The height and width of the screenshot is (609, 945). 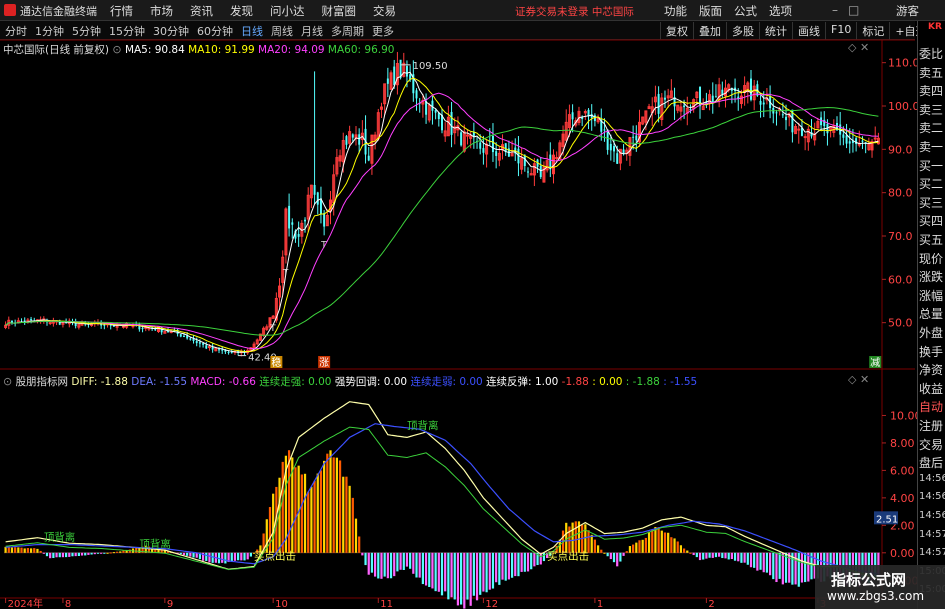 I want to click on side-item: 卖二, so click(x=932, y=127).